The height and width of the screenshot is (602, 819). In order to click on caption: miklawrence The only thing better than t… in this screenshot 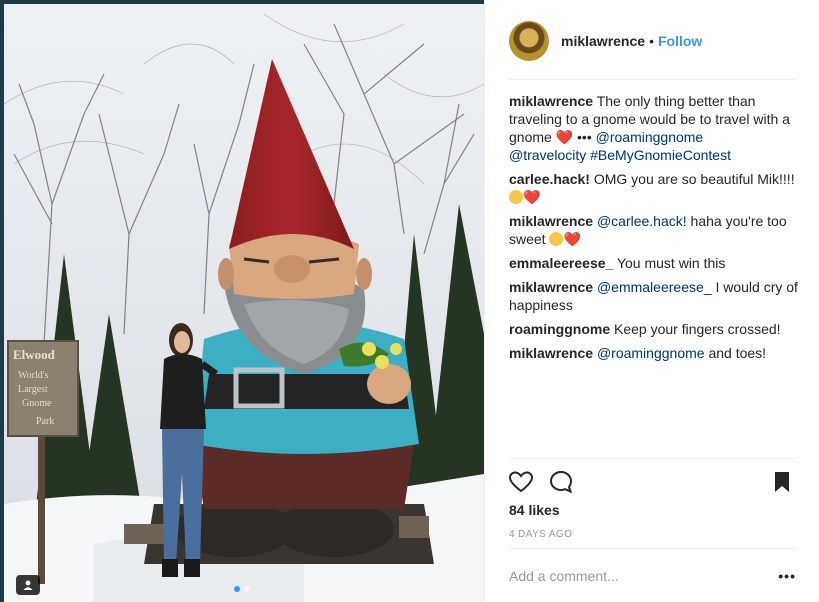, I will do `click(655, 128)`.